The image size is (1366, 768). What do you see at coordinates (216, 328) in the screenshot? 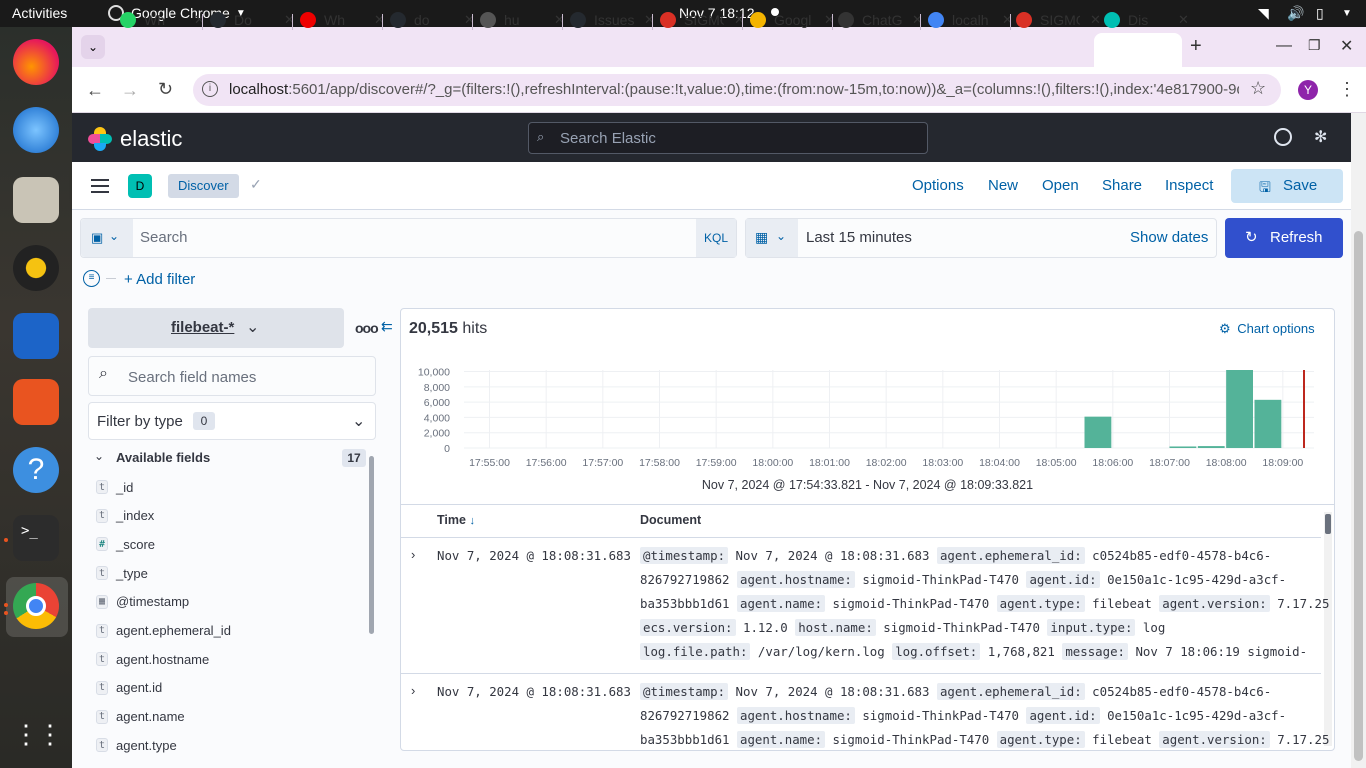
I see `index-pattern-selector: filebeat-* ⌄` at bounding box center [216, 328].